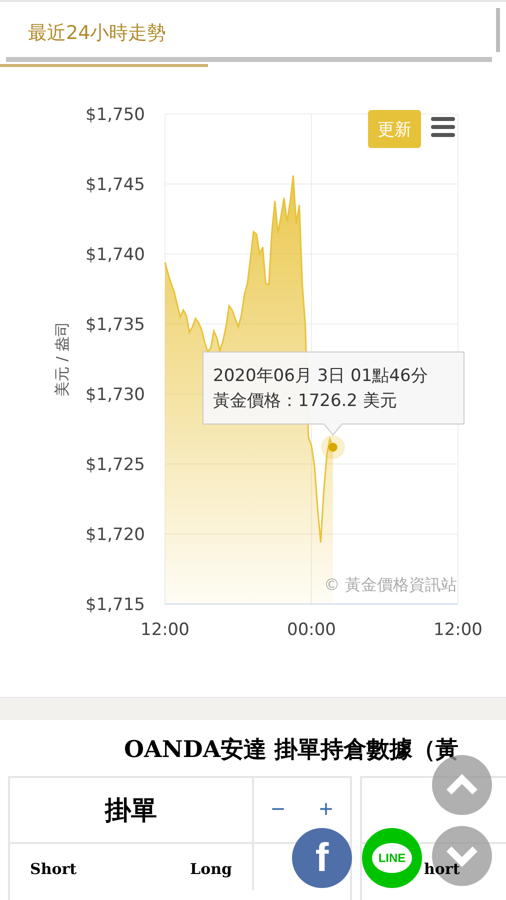 The width and height of the screenshot is (506, 900). I want to click on column-label: Long, so click(211, 870).